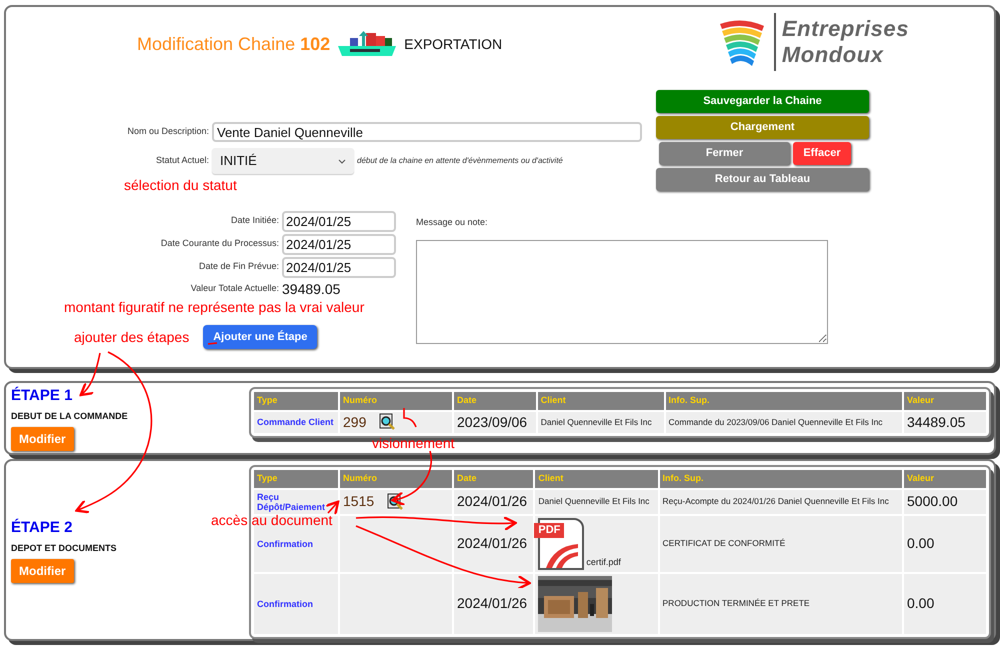 The image size is (1000, 660). What do you see at coordinates (603, 563) in the screenshot?
I see `file-name: certif.pdf` at bounding box center [603, 563].